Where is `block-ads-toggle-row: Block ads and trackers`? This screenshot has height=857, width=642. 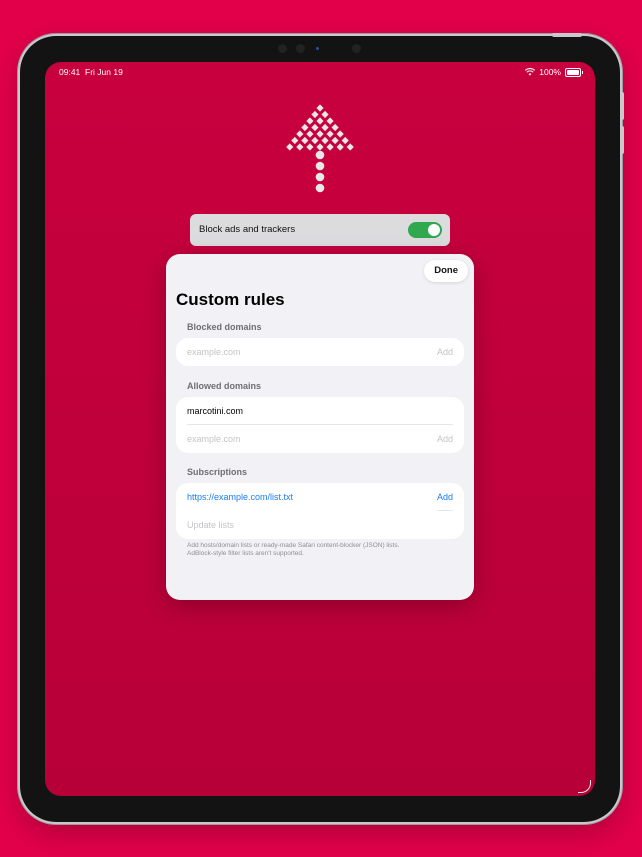 block-ads-toggle-row: Block ads and trackers is located at coordinates (320, 230).